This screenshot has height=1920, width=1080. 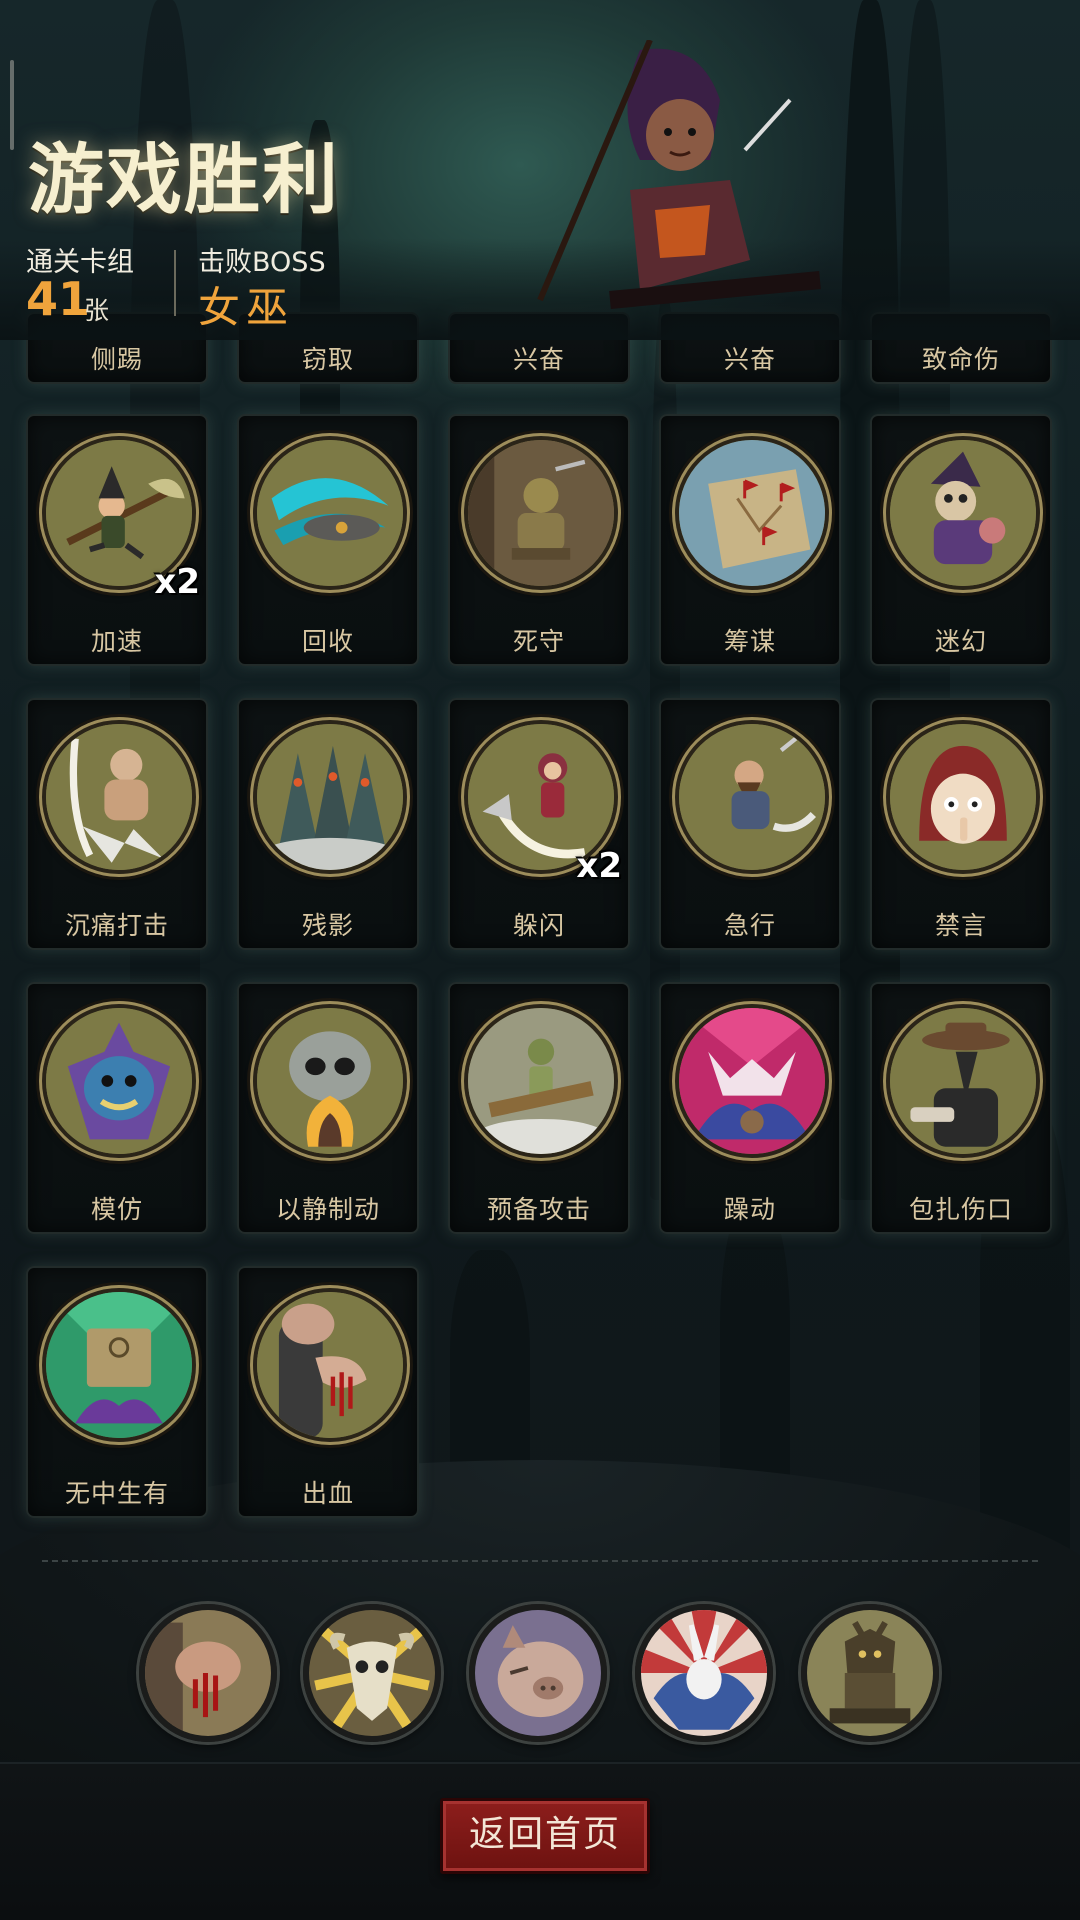 What do you see at coordinates (327, 641) in the screenshot?
I see `card-name: 回收` at bounding box center [327, 641].